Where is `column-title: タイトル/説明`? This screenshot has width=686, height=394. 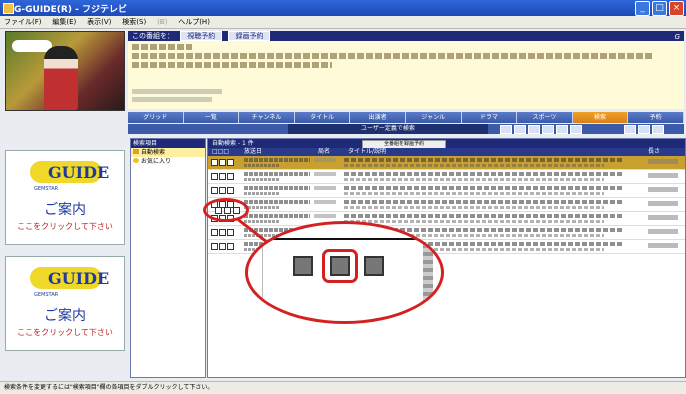 column-title: タイトル/説明 is located at coordinates (367, 152).